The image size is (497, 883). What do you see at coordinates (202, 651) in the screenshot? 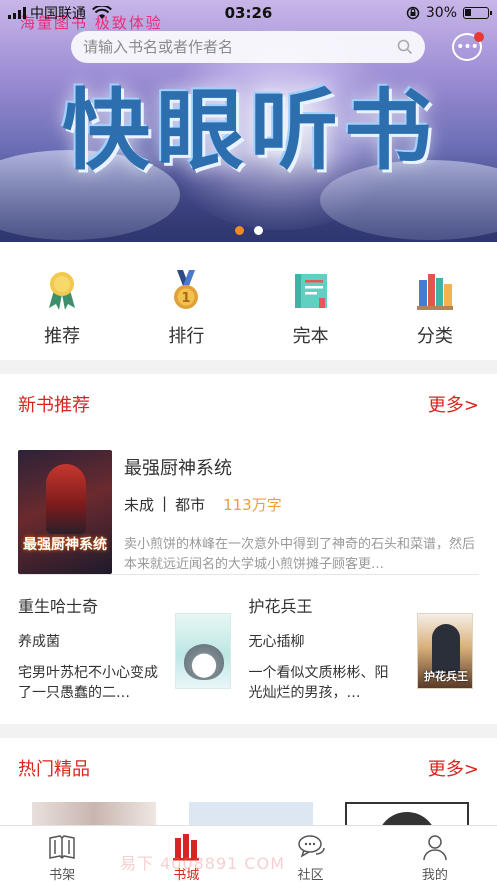
I see `book-cover` at bounding box center [202, 651].